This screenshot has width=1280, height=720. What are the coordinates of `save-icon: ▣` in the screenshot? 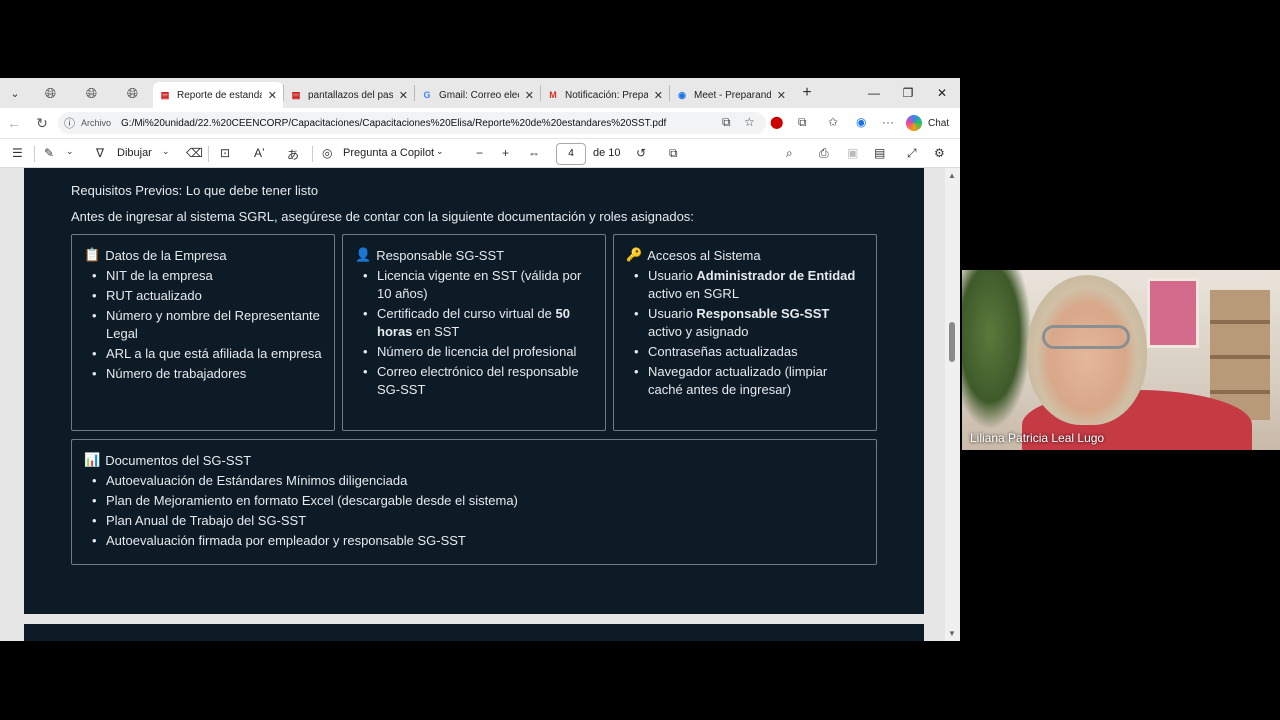 It's located at (852, 153).